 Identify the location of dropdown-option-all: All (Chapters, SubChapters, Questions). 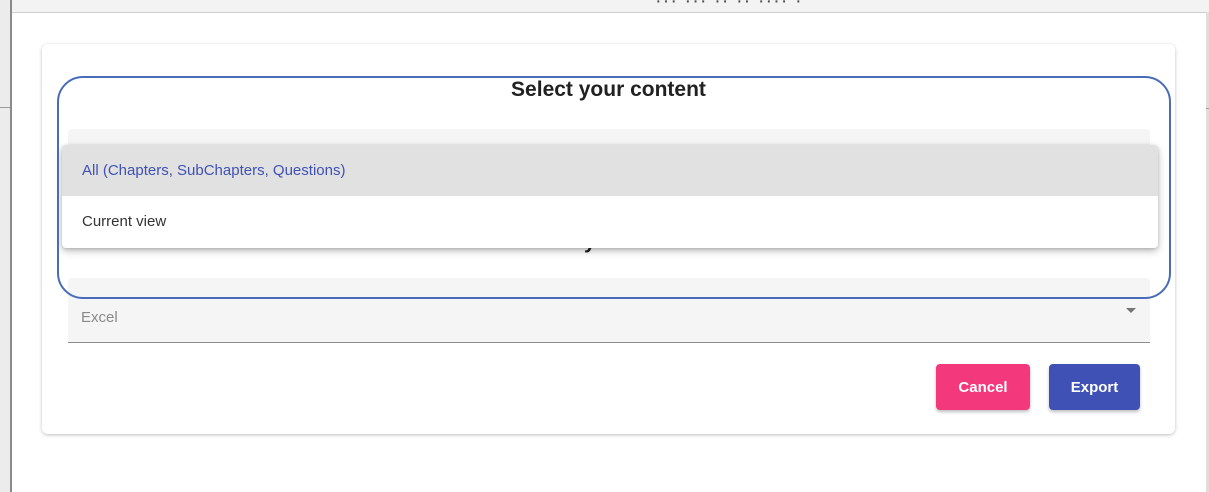
(610, 170).